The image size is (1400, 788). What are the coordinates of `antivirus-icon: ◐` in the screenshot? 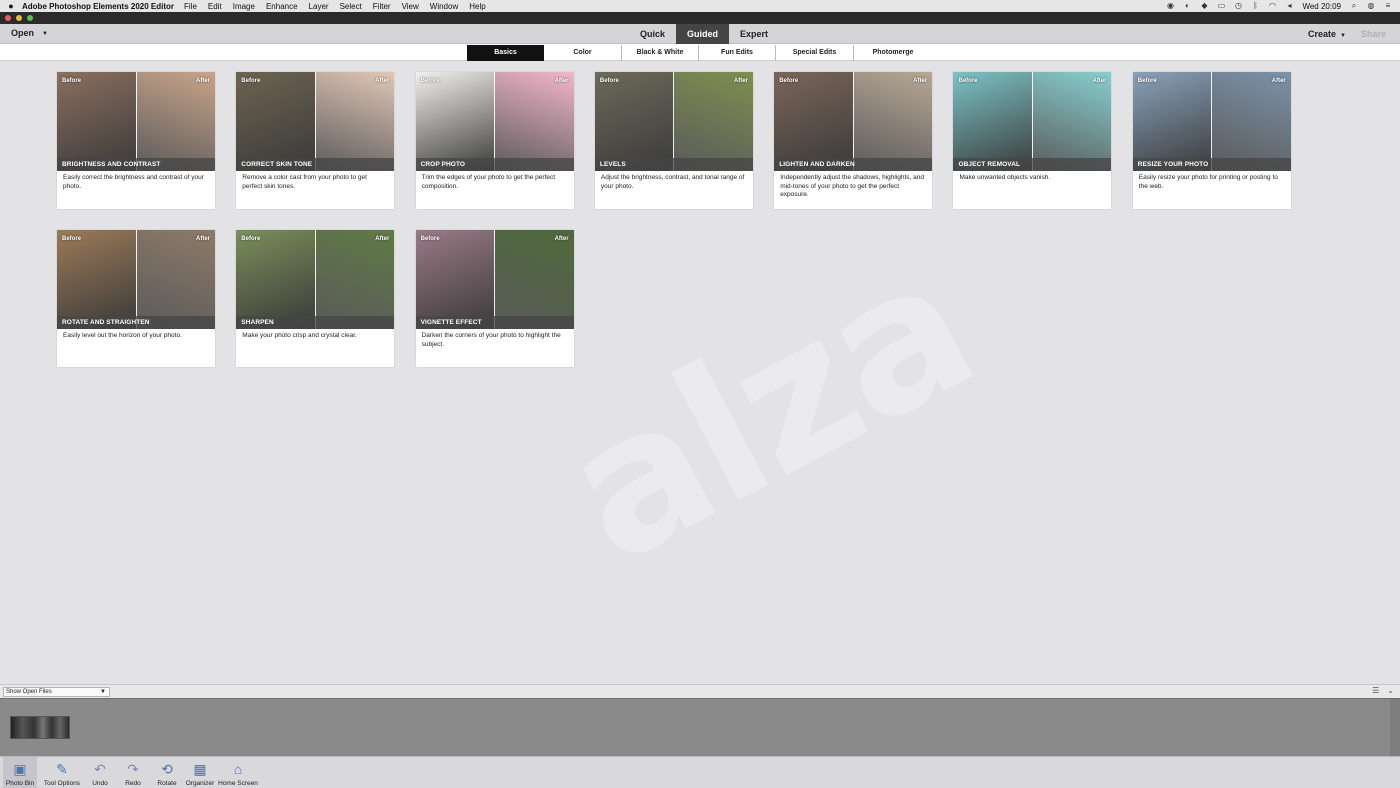 It's located at (1187, 6).